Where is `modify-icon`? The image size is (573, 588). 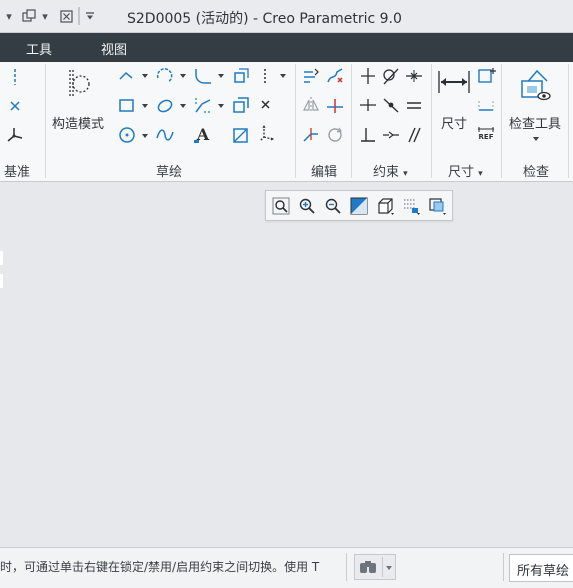 modify-icon is located at coordinates (311, 76).